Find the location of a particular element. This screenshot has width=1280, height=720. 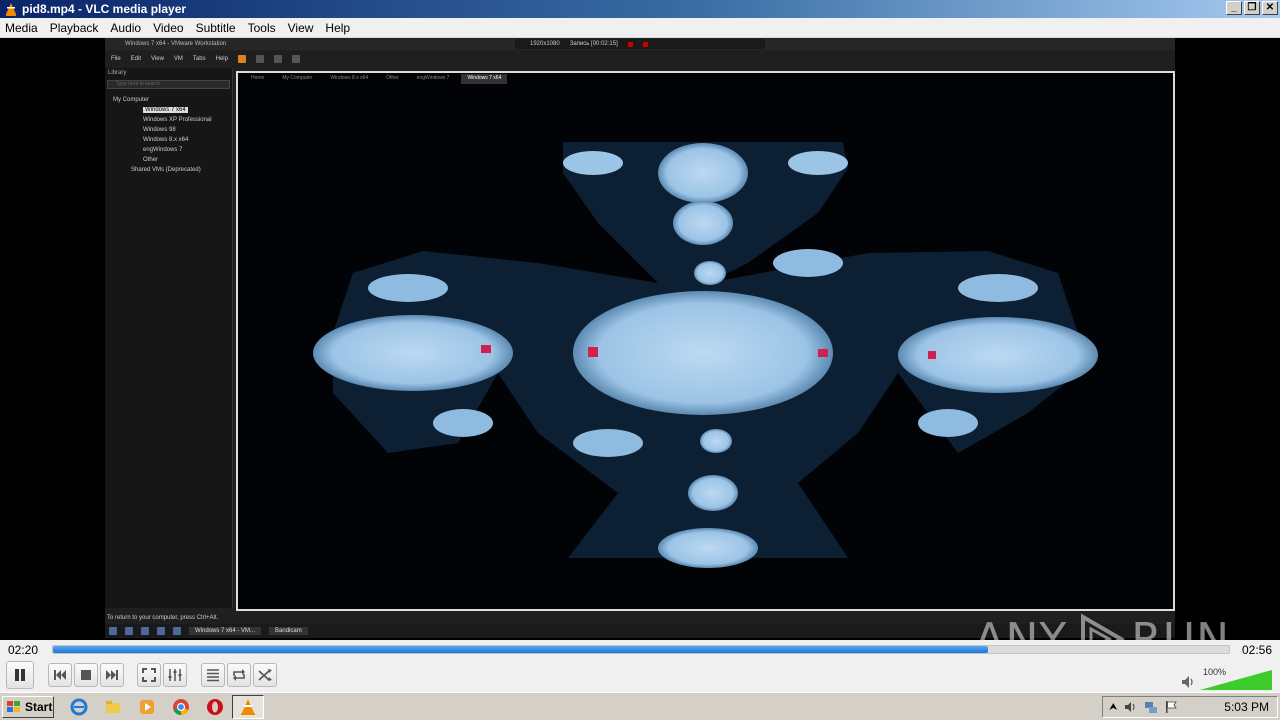

start-button: Start is located at coordinates (28, 707).